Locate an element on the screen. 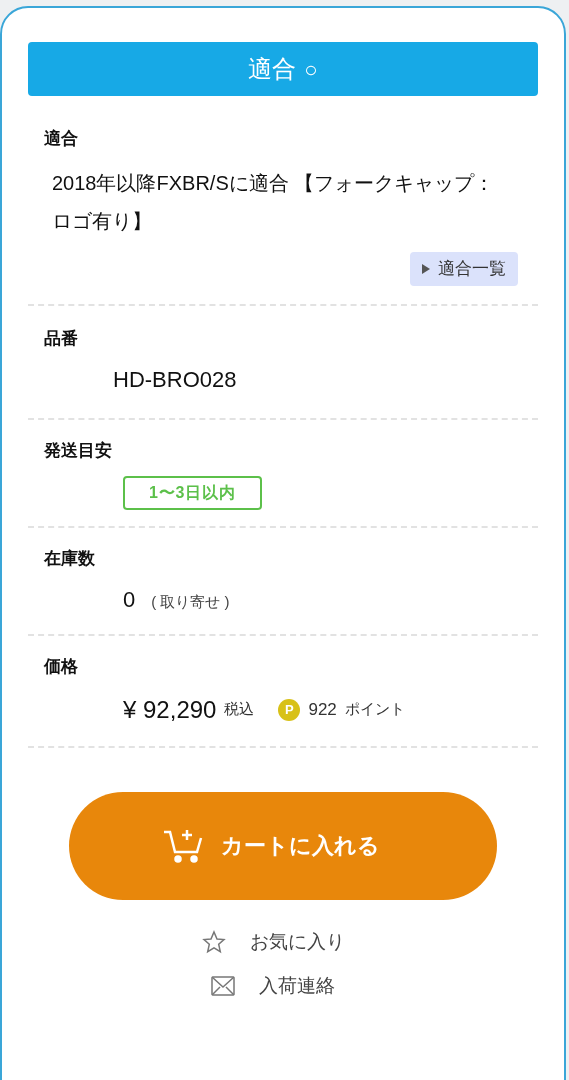  cart-add-icon is located at coordinates (183, 845).